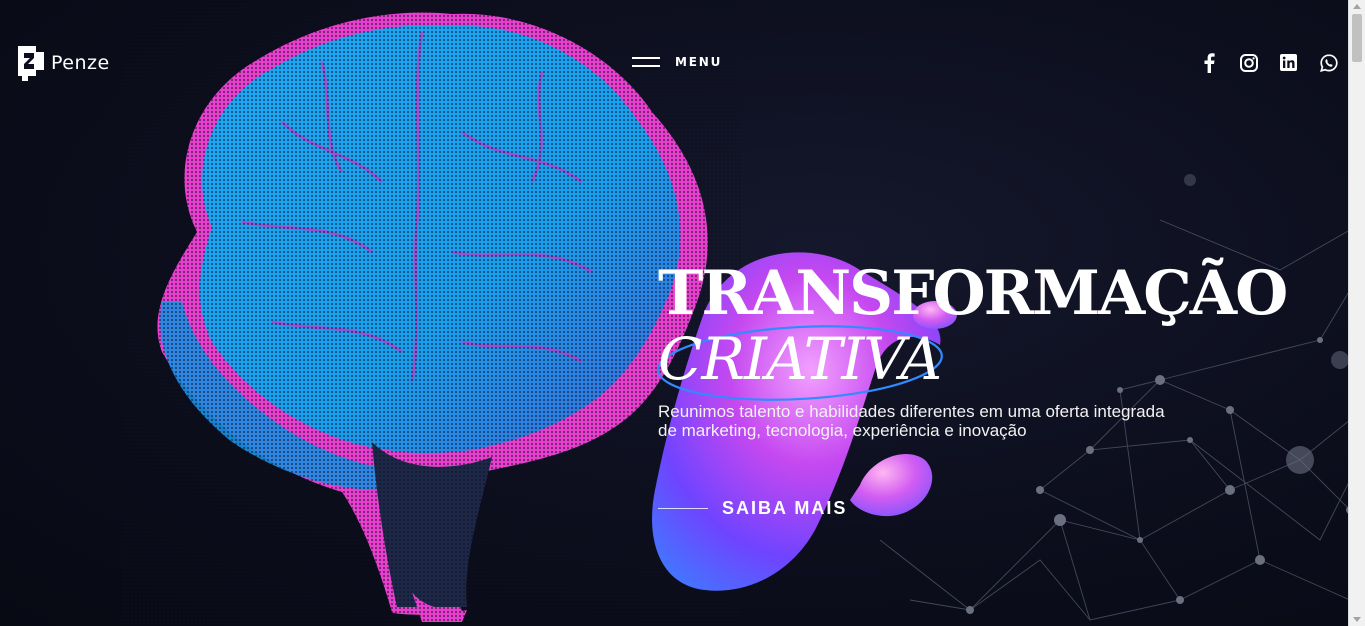 The image size is (1365, 626). Describe the element at coordinates (80, 63) in the screenshot. I see `logo-text: Penze` at that location.